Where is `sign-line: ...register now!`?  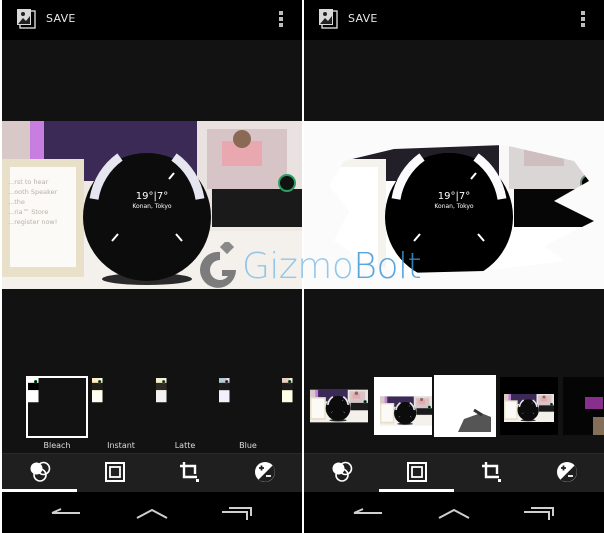 sign-line: ...register now! is located at coordinates (33, 222).